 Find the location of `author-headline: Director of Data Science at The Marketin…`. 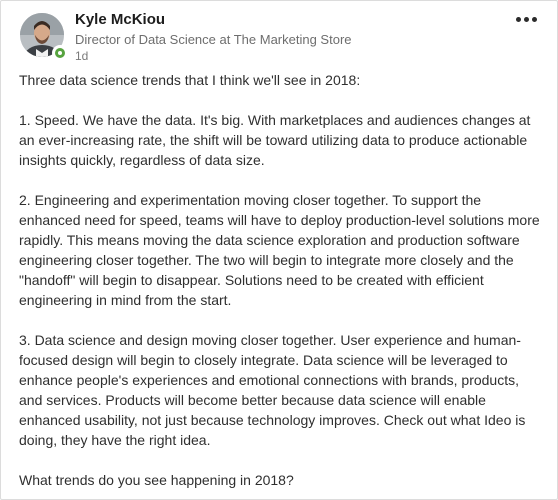

author-headline: Director of Data Science at The Marketin… is located at coordinates (213, 39).